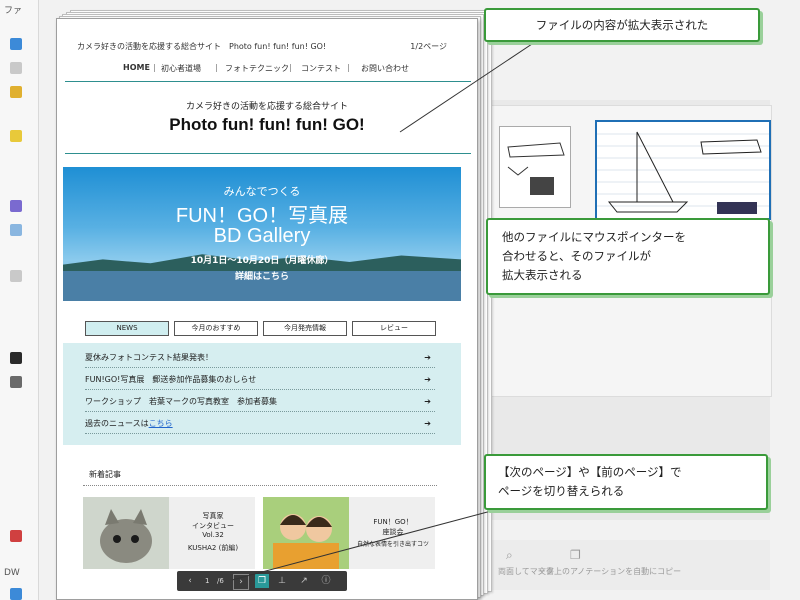 This screenshot has height=600, width=800. I want to click on cat-photo, so click(126, 533).